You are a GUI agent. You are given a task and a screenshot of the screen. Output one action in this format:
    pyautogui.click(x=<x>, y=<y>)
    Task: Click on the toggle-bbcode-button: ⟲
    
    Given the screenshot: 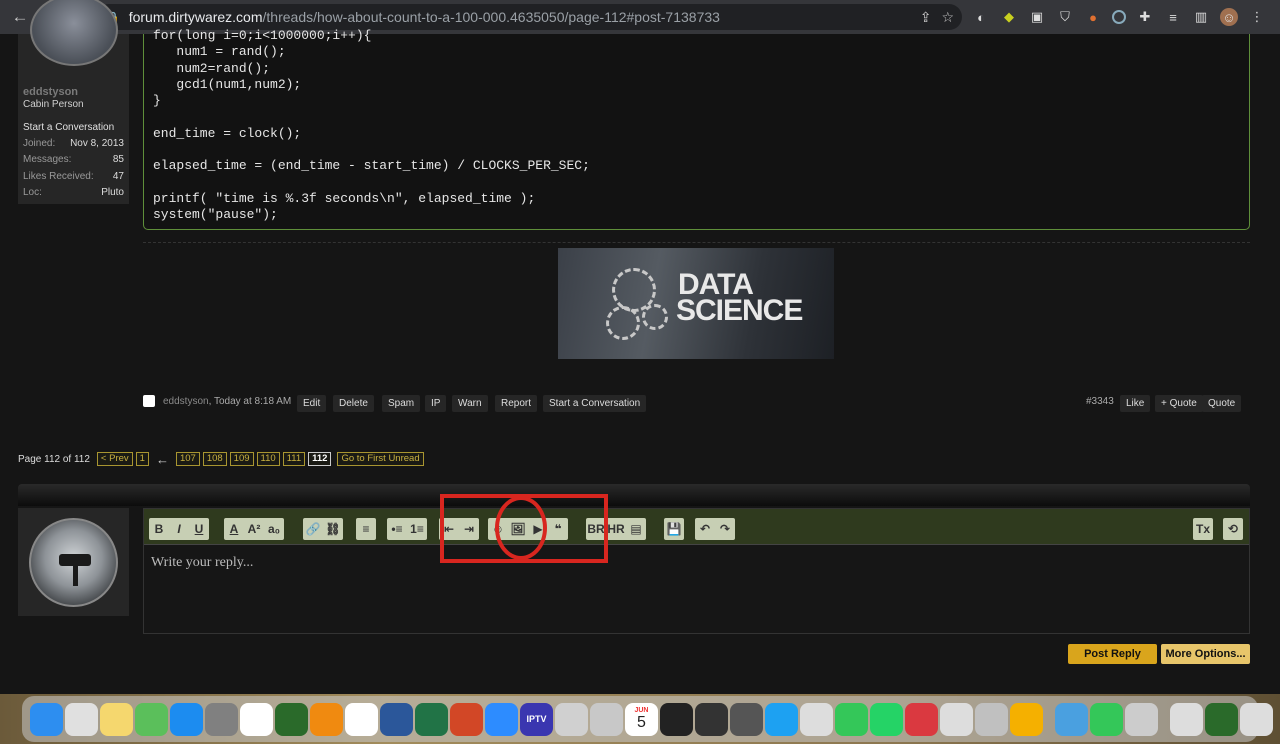 What is the action you would take?
    pyautogui.click(x=1233, y=529)
    